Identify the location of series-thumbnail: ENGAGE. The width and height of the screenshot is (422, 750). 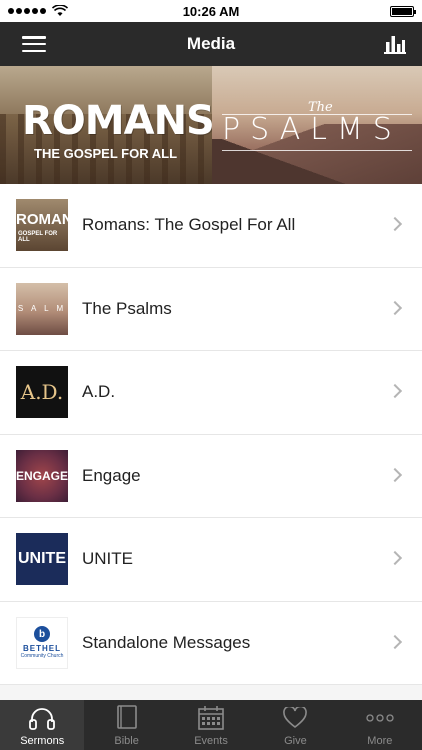
(42, 475).